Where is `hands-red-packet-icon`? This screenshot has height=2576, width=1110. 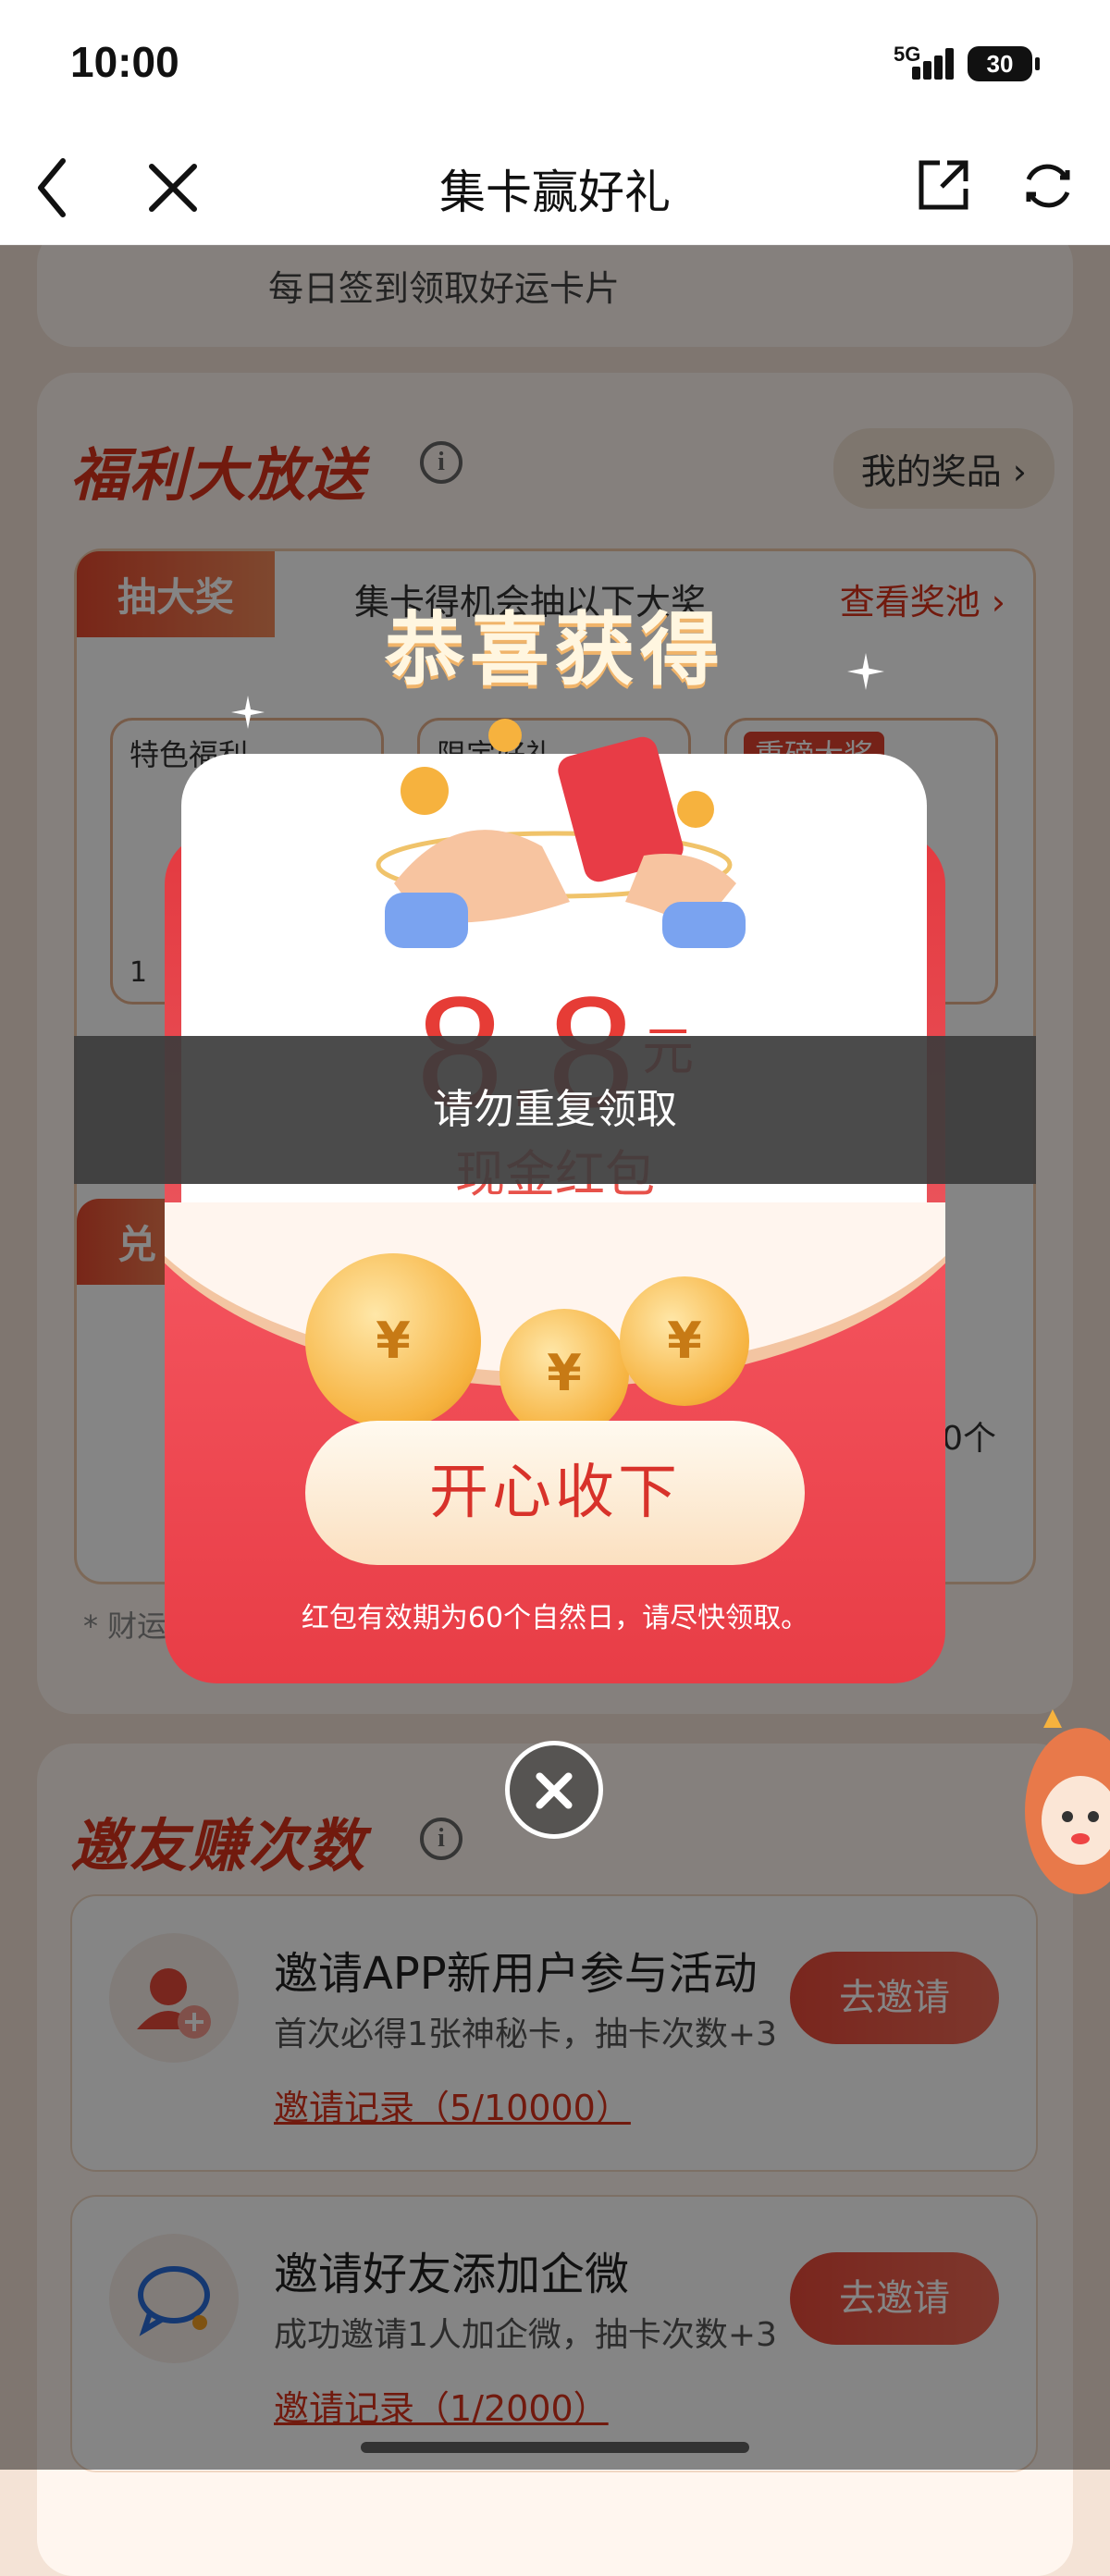
hands-red-packet-icon is located at coordinates (561, 833).